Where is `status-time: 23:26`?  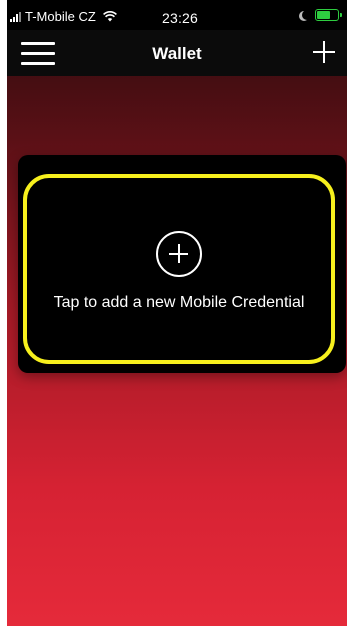 status-time: 23:26 is located at coordinates (180, 18).